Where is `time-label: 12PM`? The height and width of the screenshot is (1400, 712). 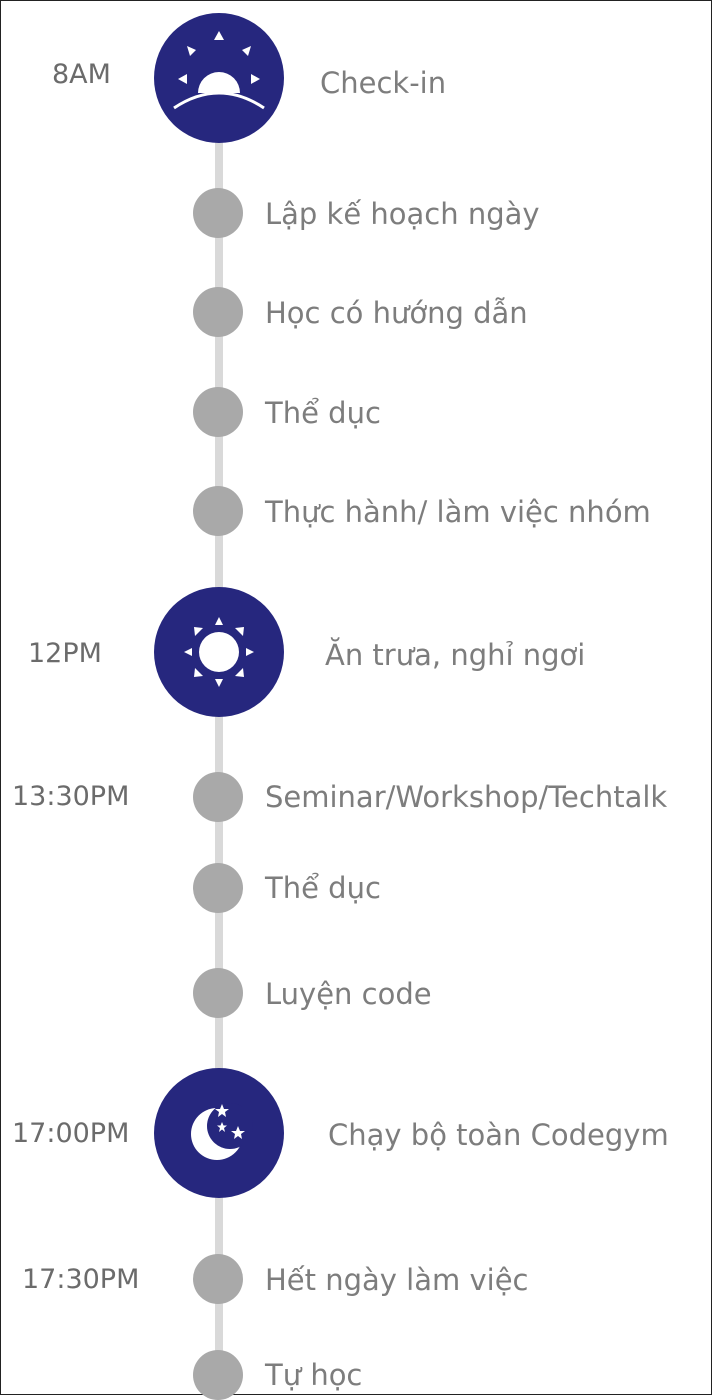
time-label: 12PM is located at coordinates (65, 653).